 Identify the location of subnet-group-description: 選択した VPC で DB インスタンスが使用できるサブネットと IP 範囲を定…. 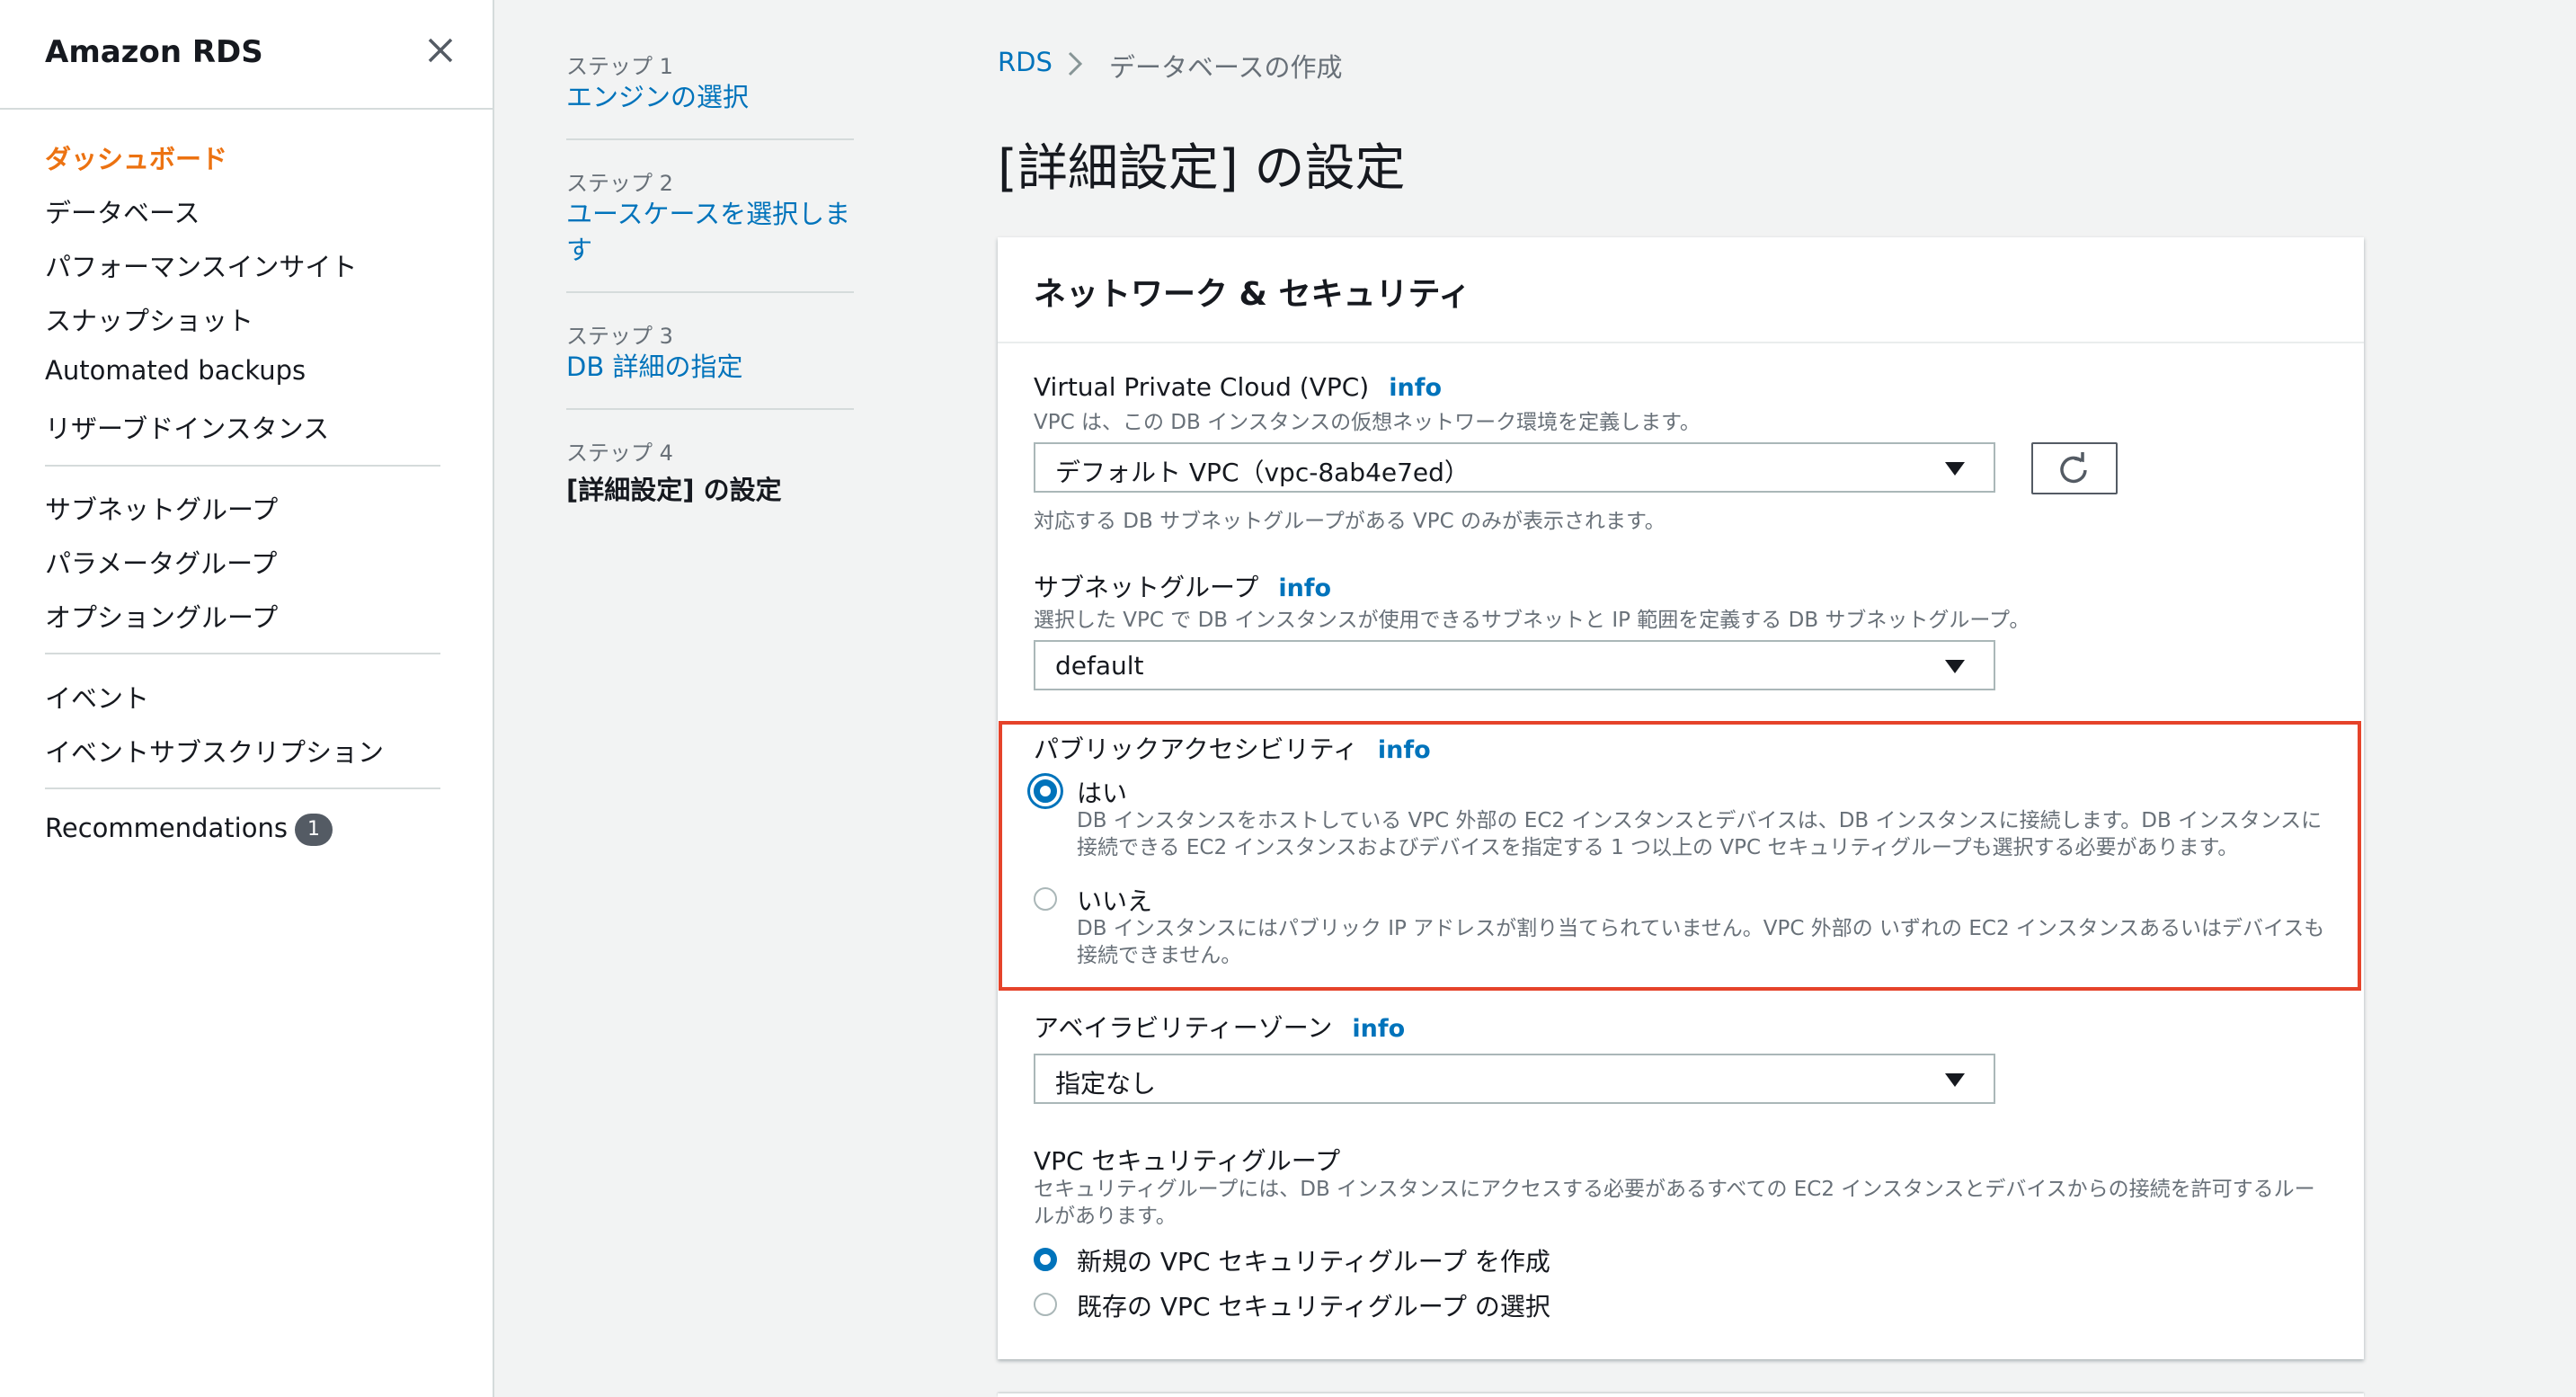
(1532, 621).